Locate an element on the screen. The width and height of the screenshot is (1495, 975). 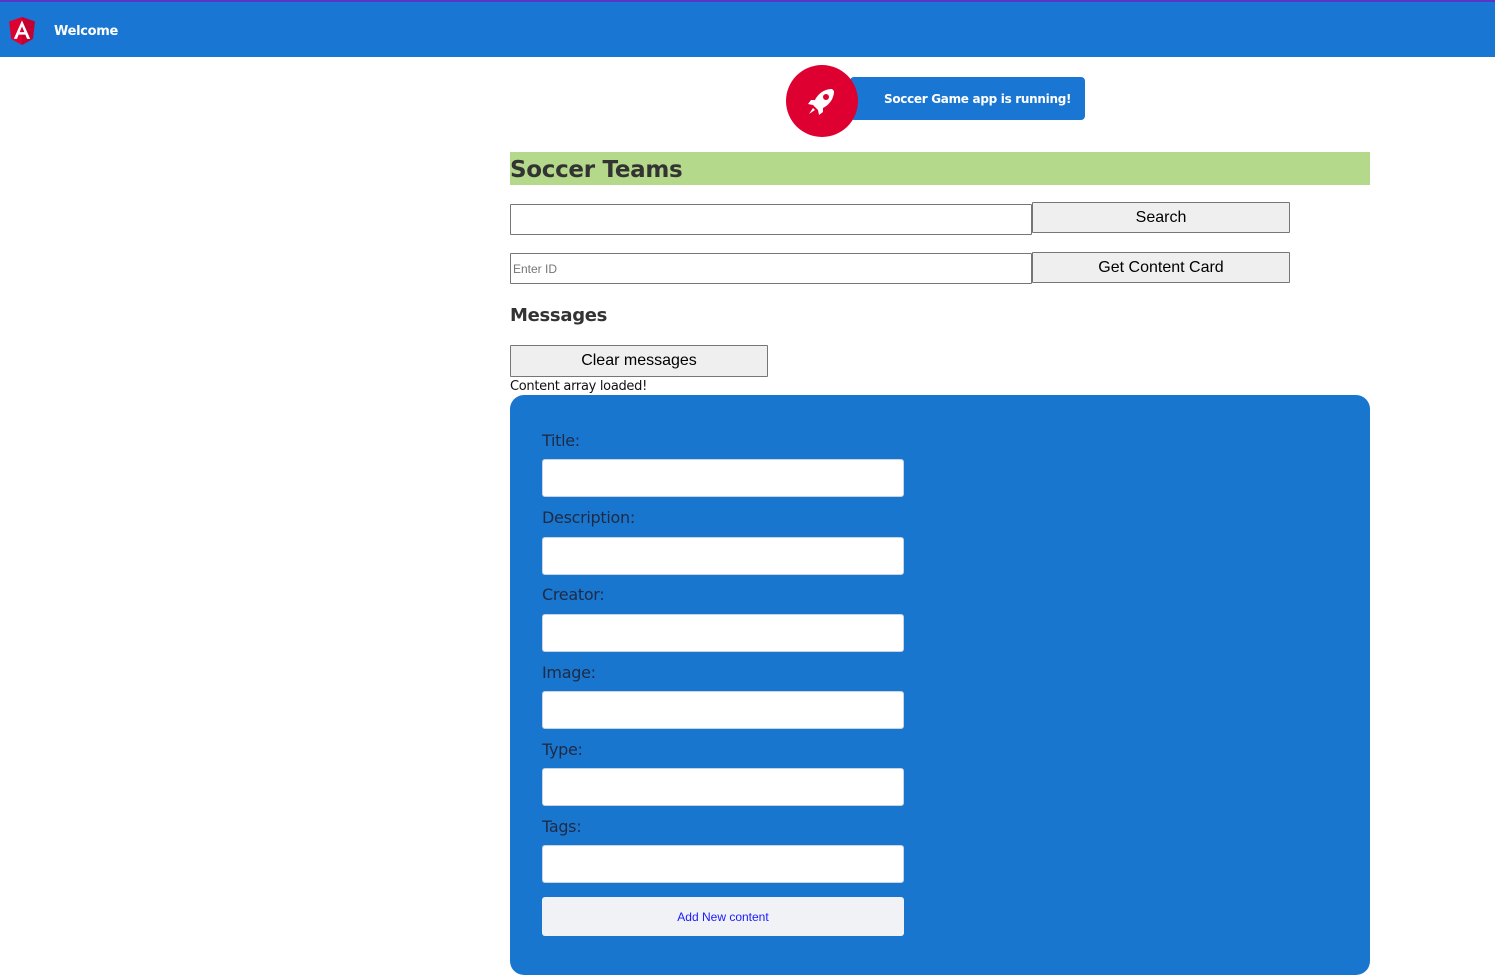
image-label: Image: is located at coordinates (569, 672).